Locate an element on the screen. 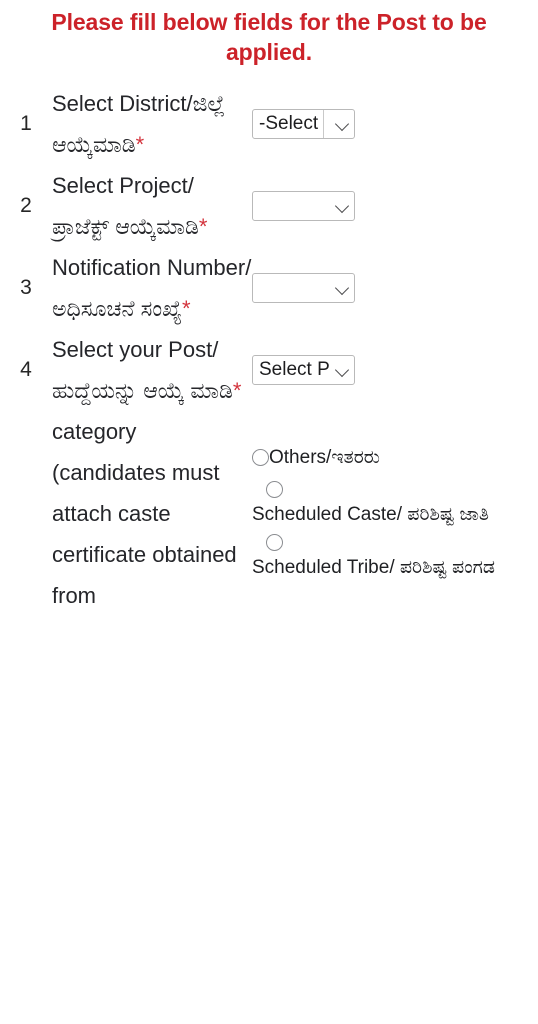 Image resolution: width=538 pixels, height=1024 pixels. row-number: 2 is located at coordinates (26, 206).